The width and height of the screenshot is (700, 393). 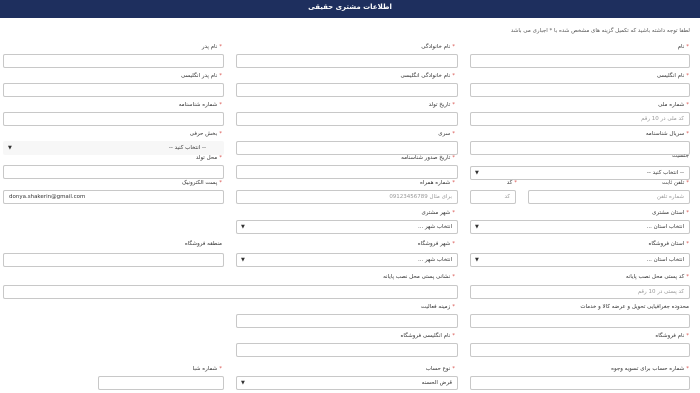 I want to click on form-header: اطلاعات مشتری حقیقی, so click(x=350, y=9).